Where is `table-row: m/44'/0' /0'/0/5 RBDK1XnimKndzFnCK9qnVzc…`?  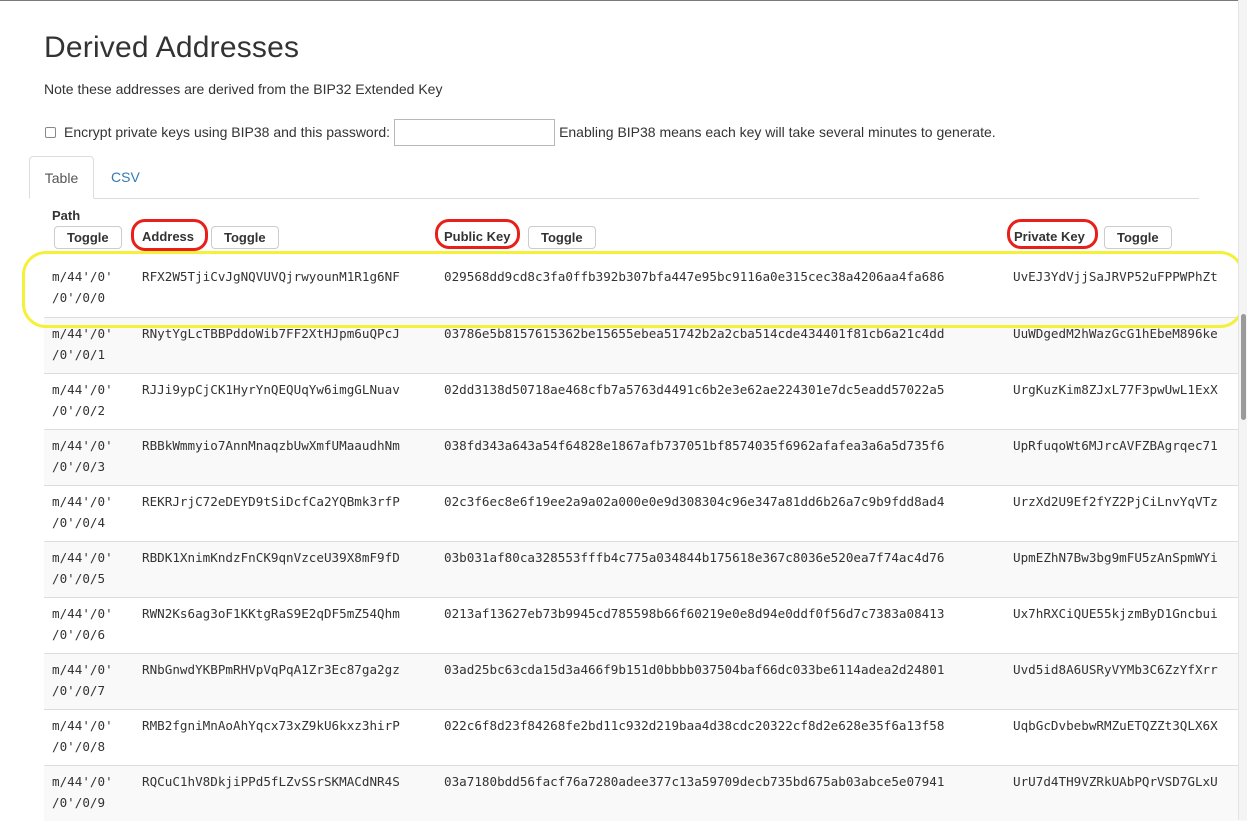 table-row: m/44'/0' /0'/0/5 RBDK1XnimKndzFnCK9qnVzc… is located at coordinates (645, 569).